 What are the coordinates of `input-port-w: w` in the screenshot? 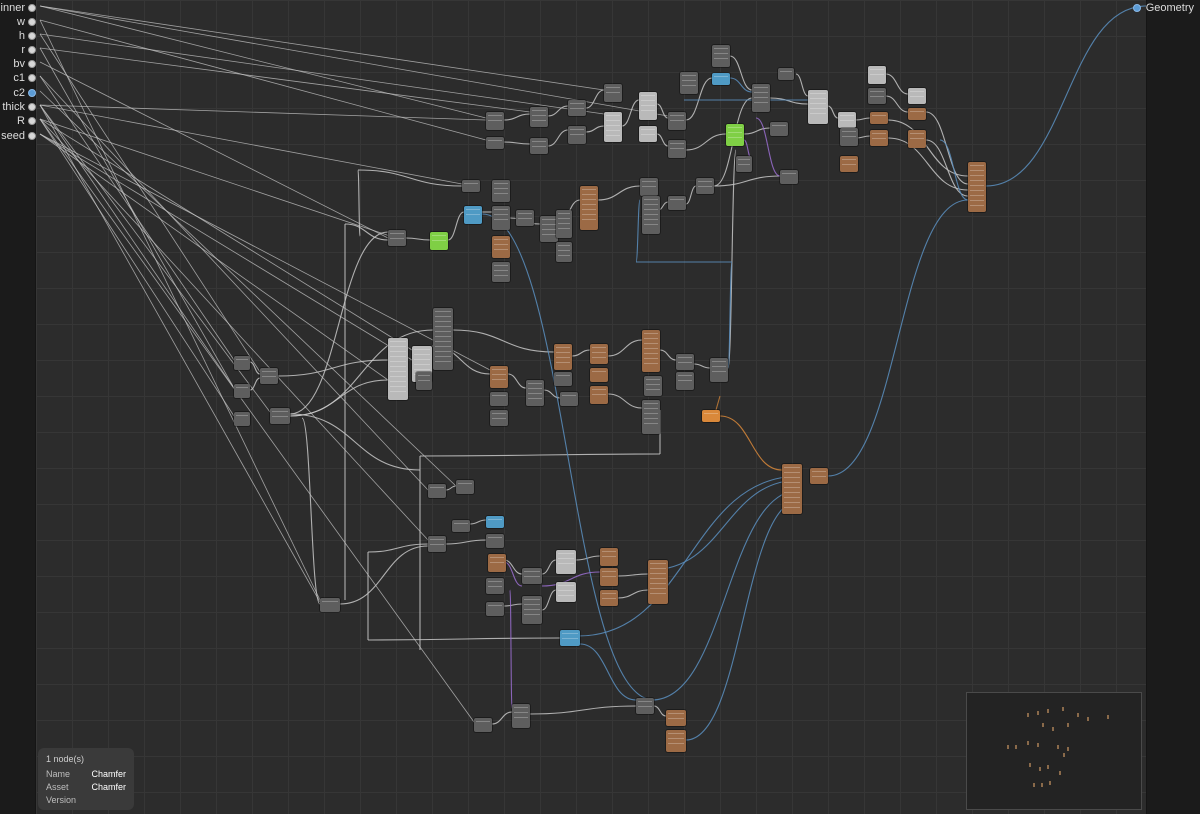 It's located at (18, 22).